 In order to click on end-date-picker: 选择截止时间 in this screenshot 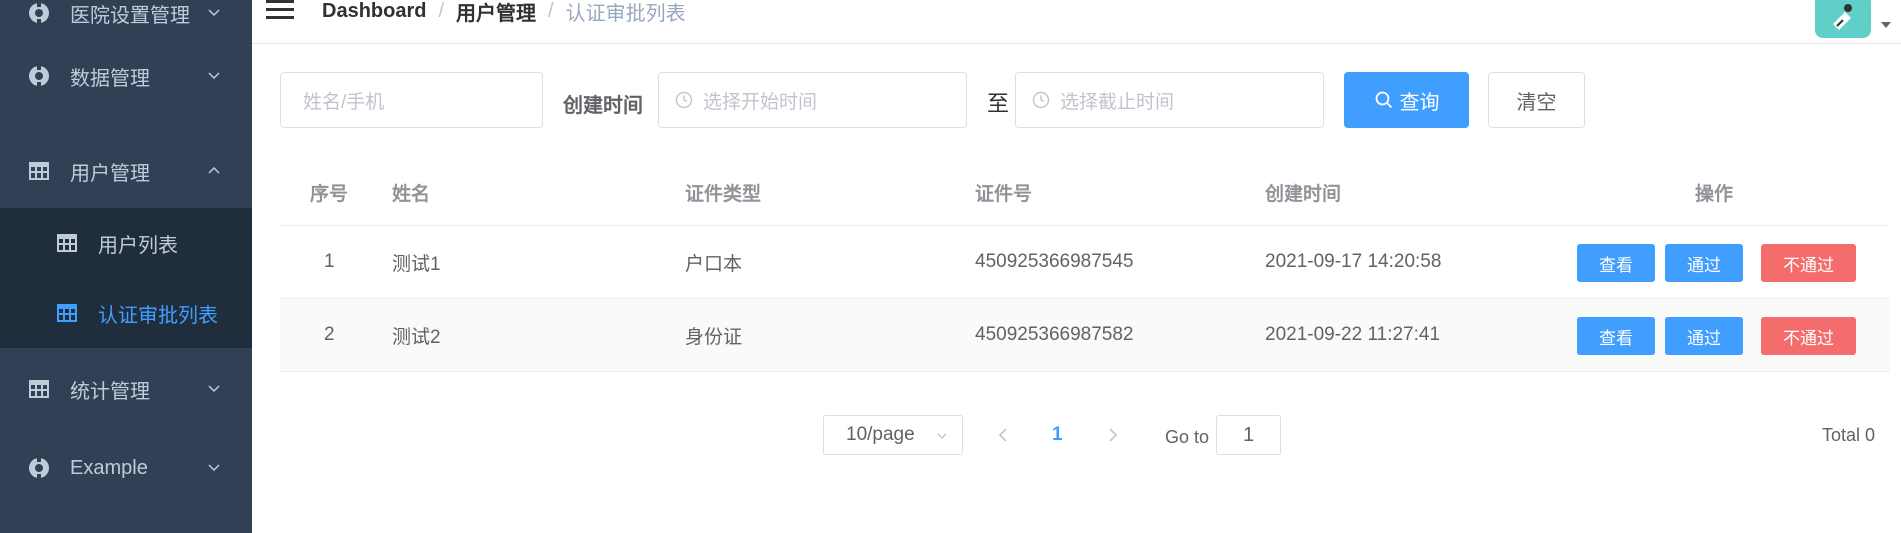, I will do `click(1169, 100)`.